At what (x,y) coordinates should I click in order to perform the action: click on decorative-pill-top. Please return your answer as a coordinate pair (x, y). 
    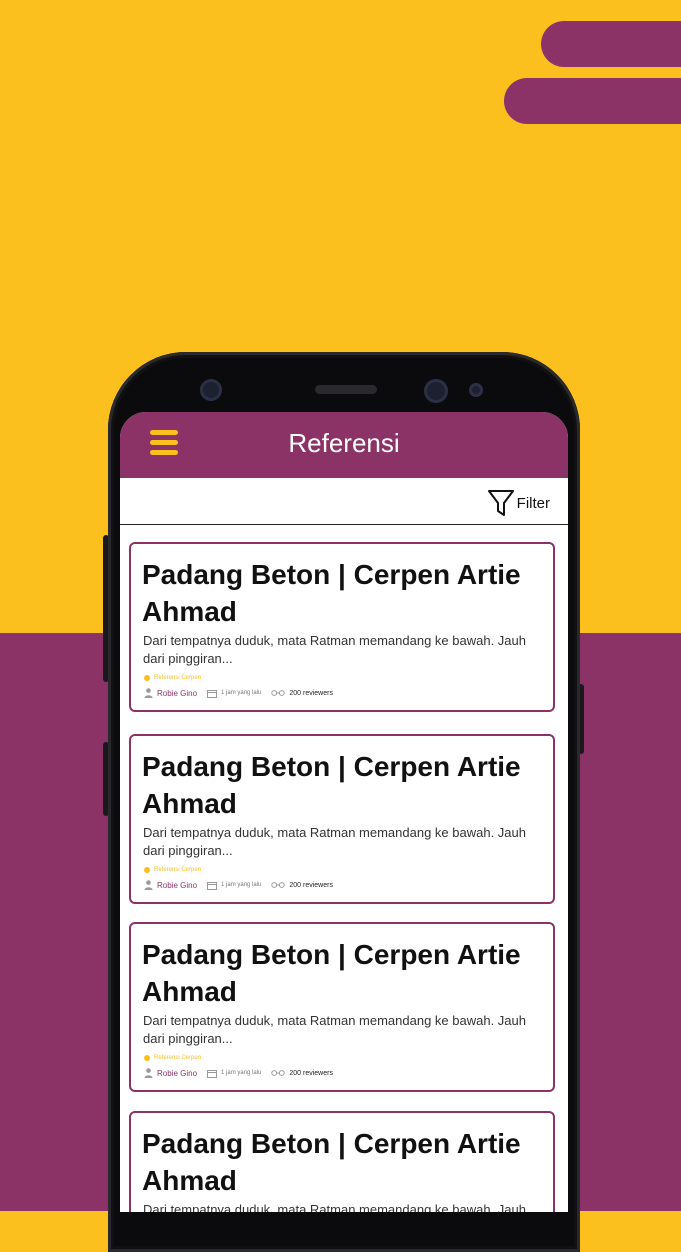
    Looking at the image, I should click on (611, 44).